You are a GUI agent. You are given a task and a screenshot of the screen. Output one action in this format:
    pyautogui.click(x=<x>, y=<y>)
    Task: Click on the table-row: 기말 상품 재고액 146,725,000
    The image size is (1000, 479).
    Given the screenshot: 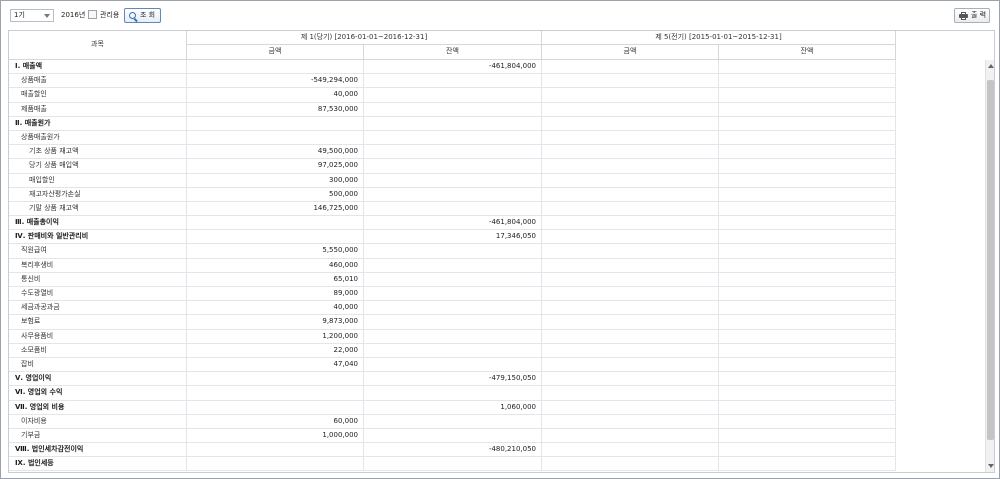 What is the action you would take?
    pyautogui.click(x=452, y=209)
    